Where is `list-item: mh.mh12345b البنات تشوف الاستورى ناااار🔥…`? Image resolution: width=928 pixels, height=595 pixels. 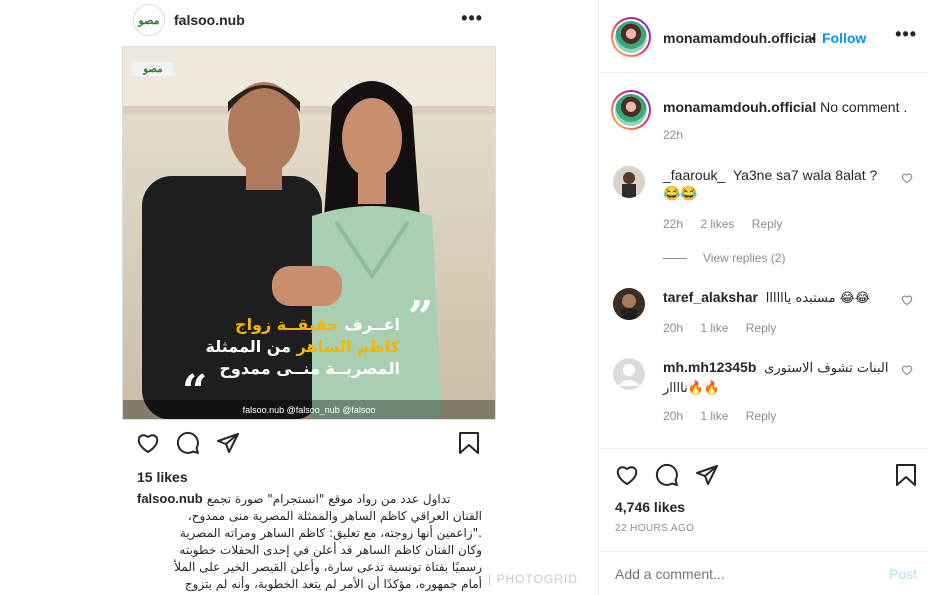 list-item: mh.mh12345b البنات تشوف الاستورى ناااار🔥… is located at coordinates (763, 398).